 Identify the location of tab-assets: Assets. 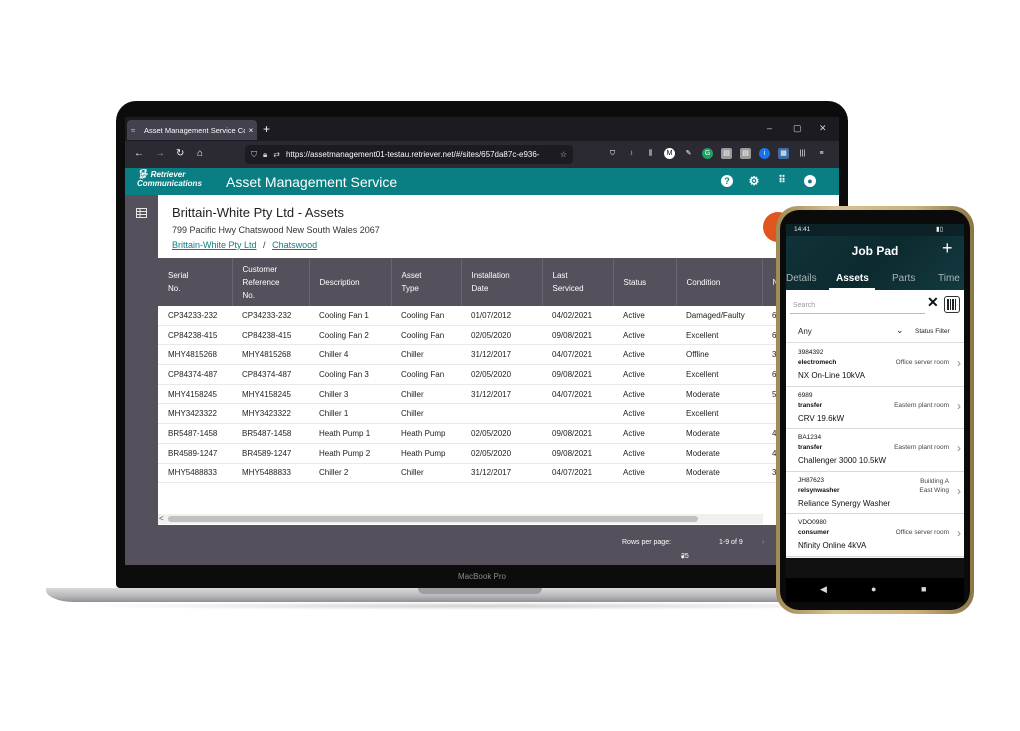
(852, 278).